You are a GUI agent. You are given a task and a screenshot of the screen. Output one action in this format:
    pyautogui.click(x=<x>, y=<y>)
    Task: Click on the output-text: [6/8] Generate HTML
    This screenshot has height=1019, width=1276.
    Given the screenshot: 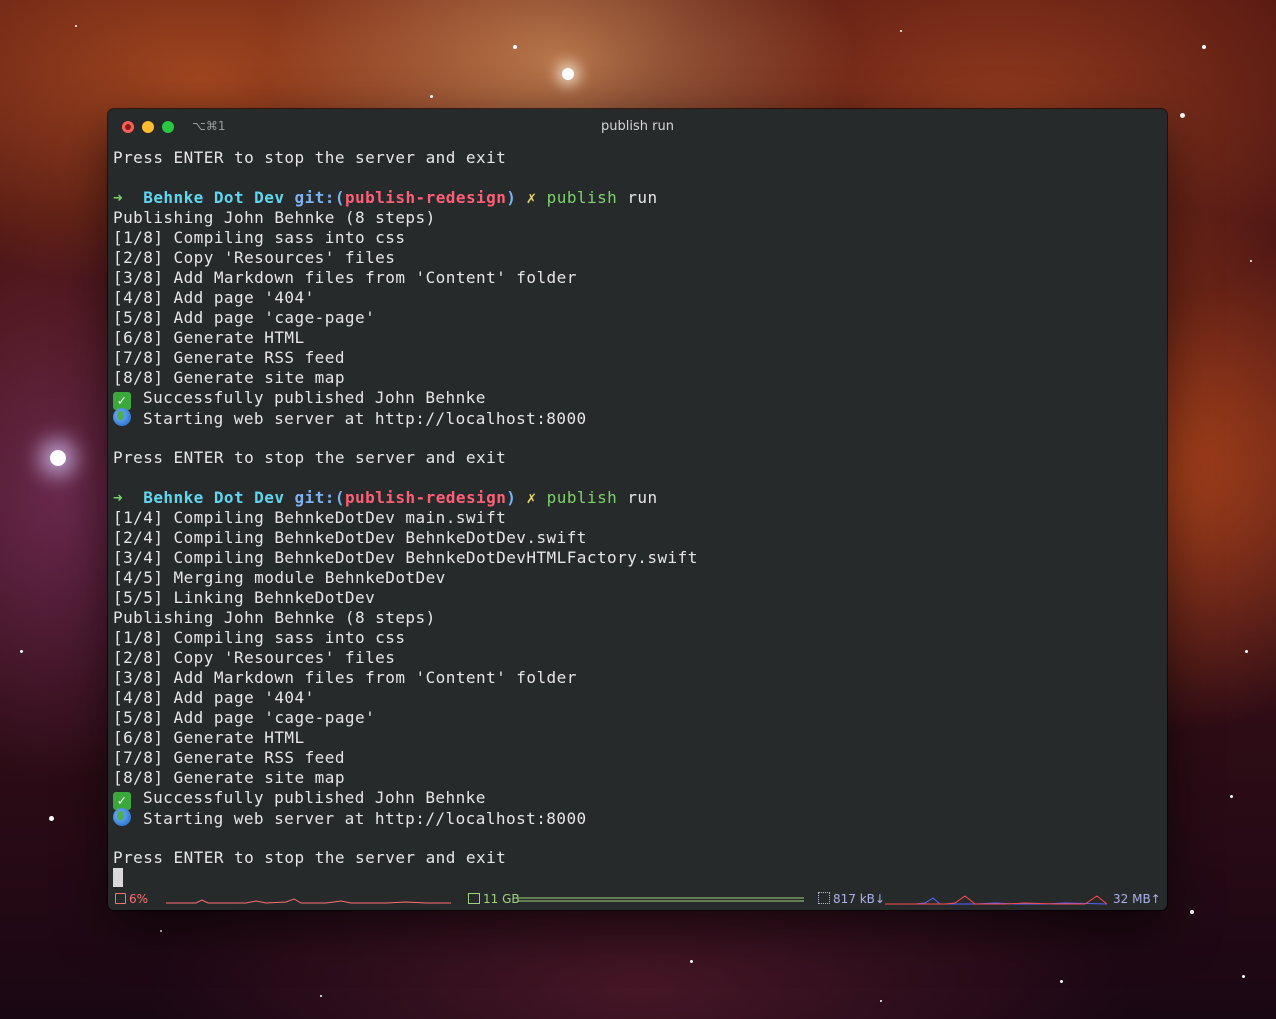 What is the action you would take?
    pyautogui.click(x=209, y=337)
    